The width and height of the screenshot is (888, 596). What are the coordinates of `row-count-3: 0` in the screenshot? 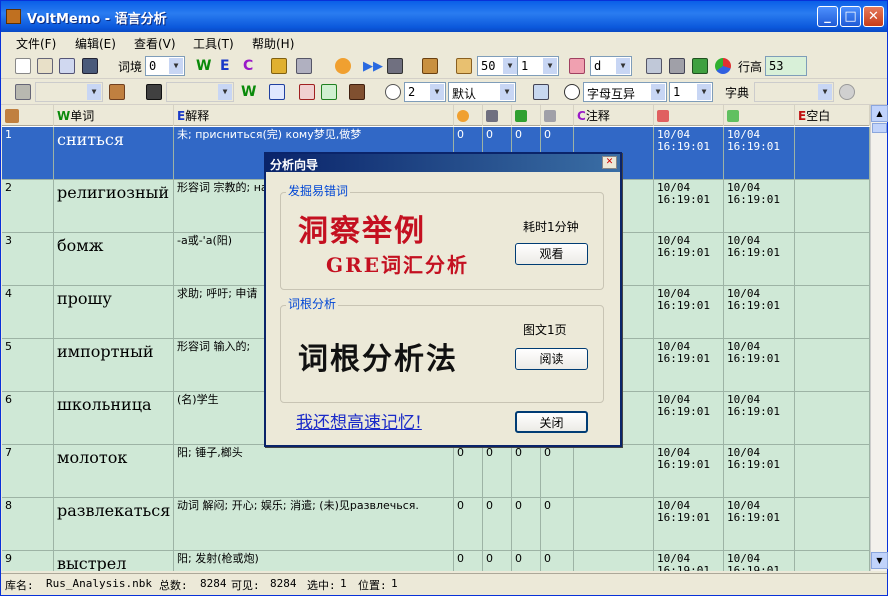 It's located at (526, 471).